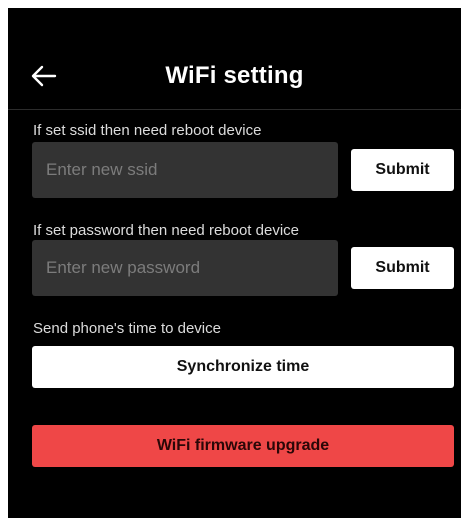  I want to click on ssid-input, so click(185, 170).